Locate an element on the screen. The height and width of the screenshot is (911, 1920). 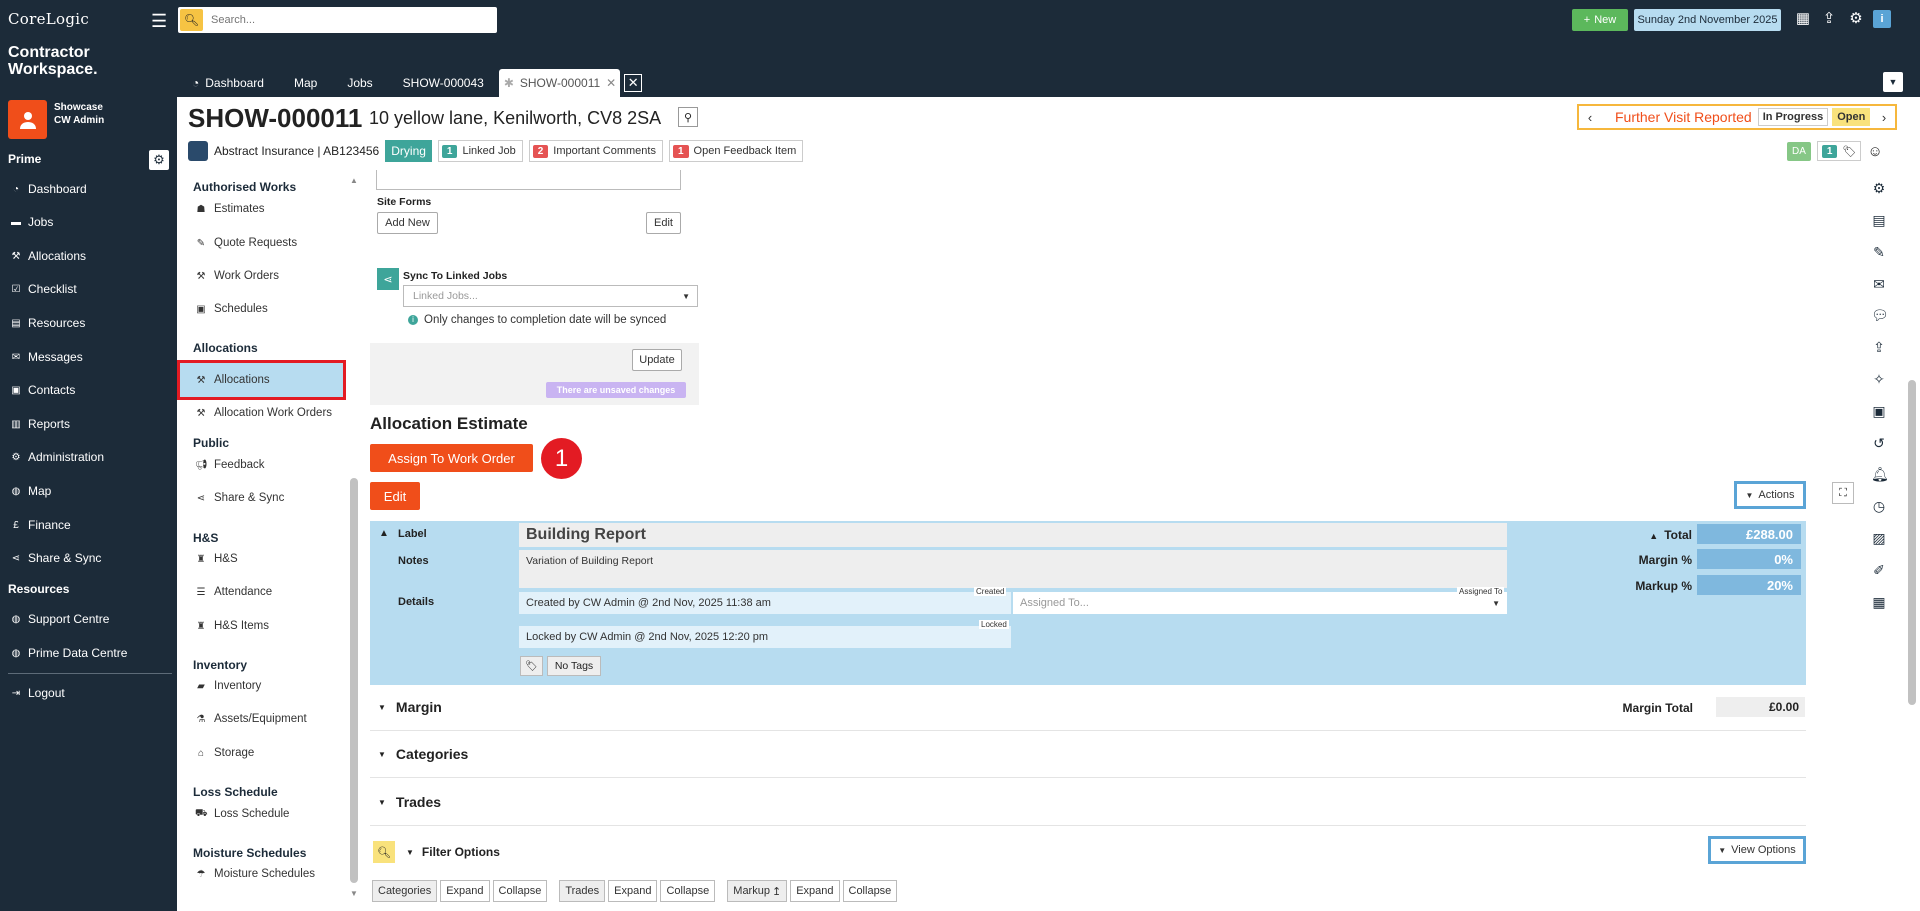
subnav-item-hs-items: ♜ H&S Items is located at coordinates (265, 626).